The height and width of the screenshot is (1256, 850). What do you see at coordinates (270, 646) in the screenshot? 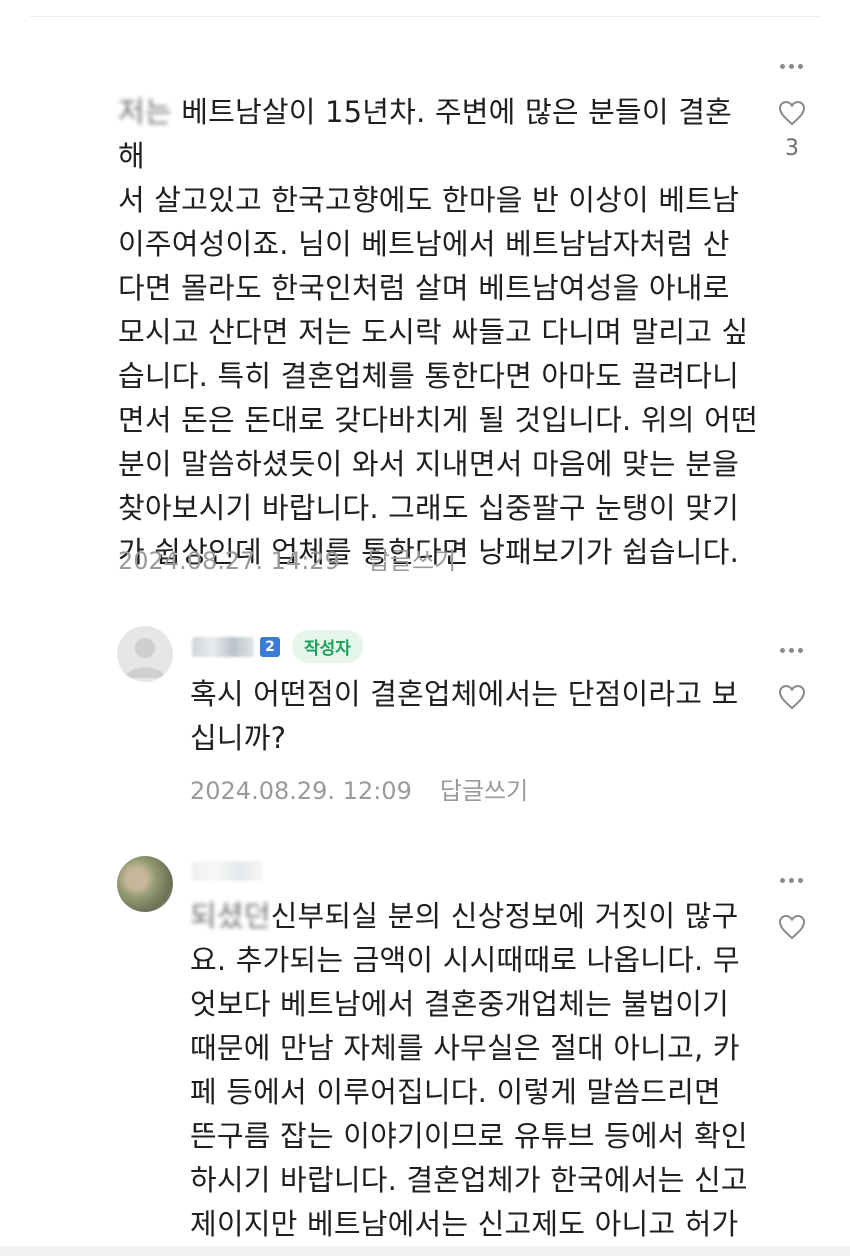
I see `level-badge: 2` at bounding box center [270, 646].